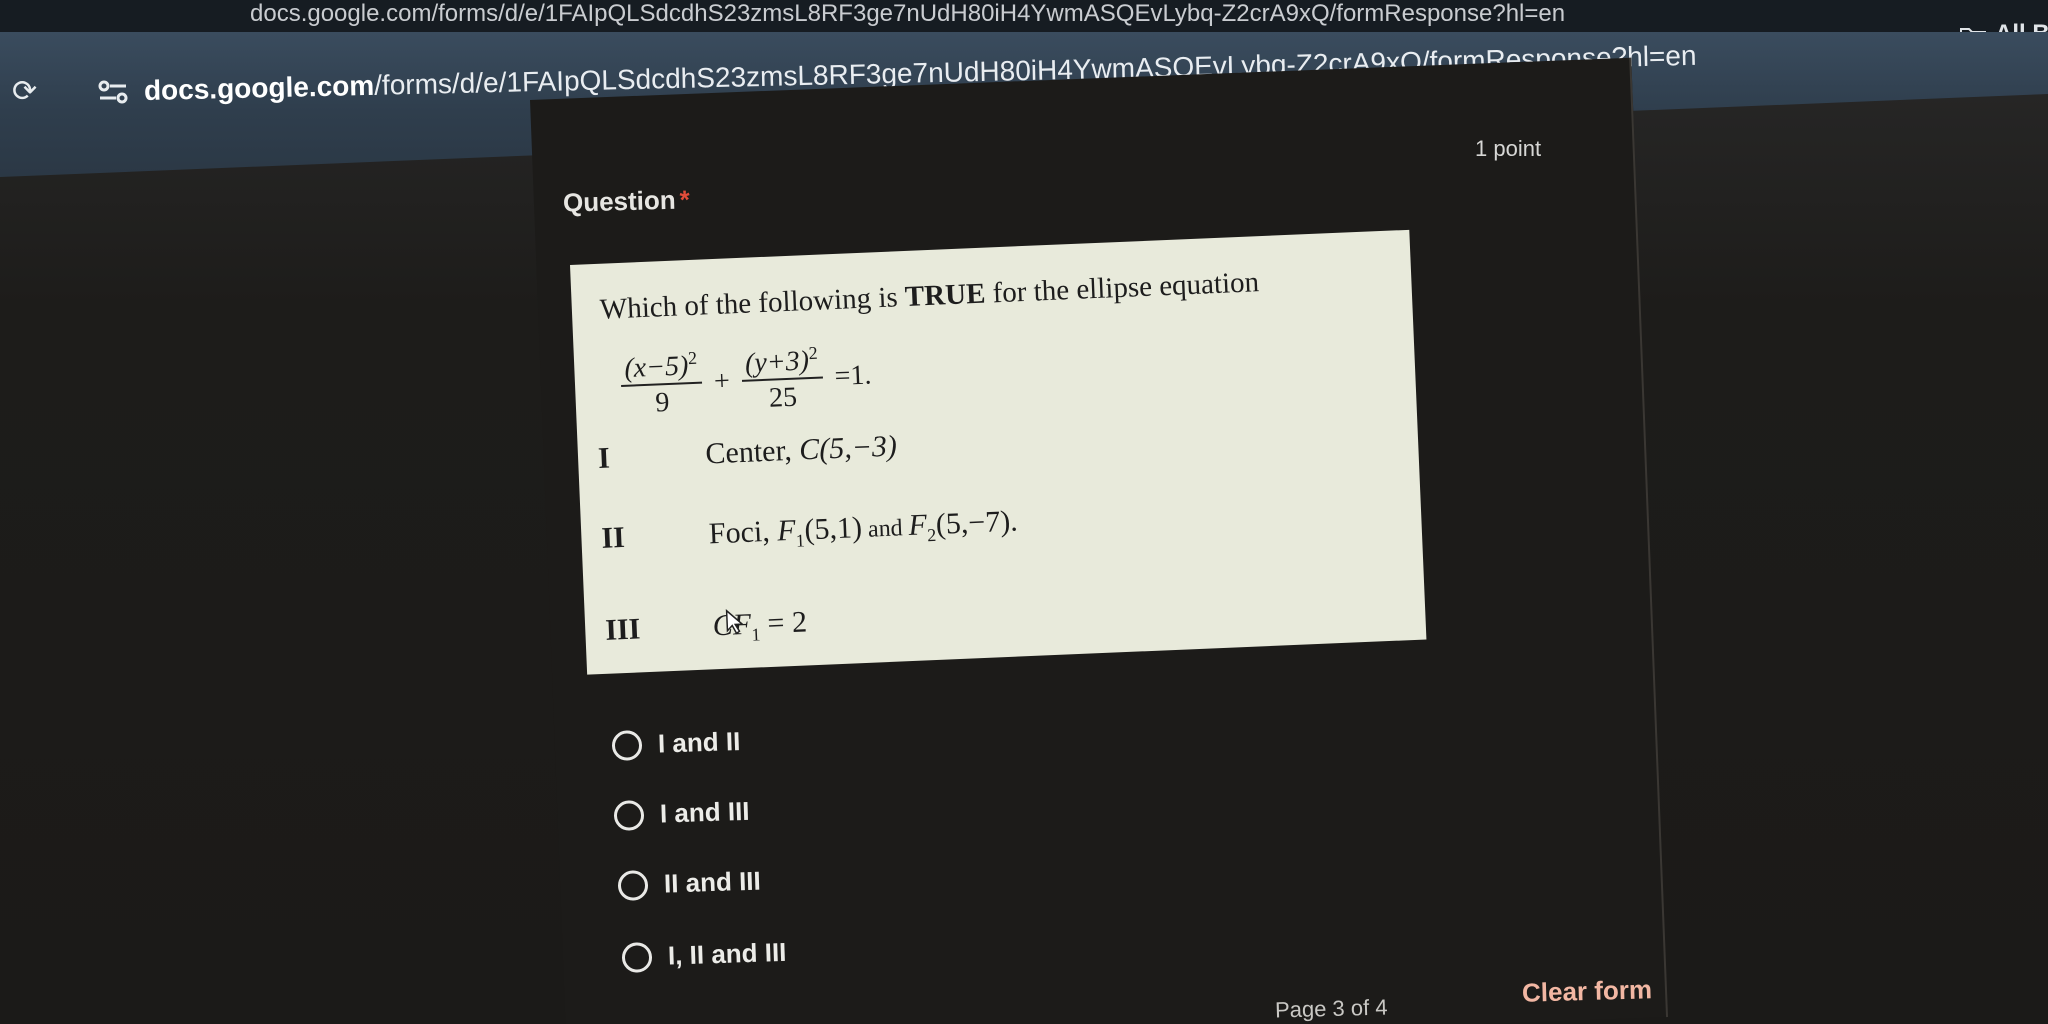  I want to click on question-title-text: Question, so click(619, 201).